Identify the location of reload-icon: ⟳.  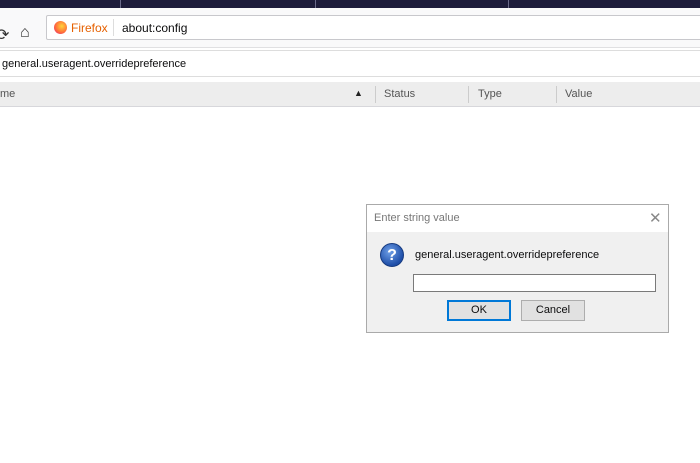
(4, 35).